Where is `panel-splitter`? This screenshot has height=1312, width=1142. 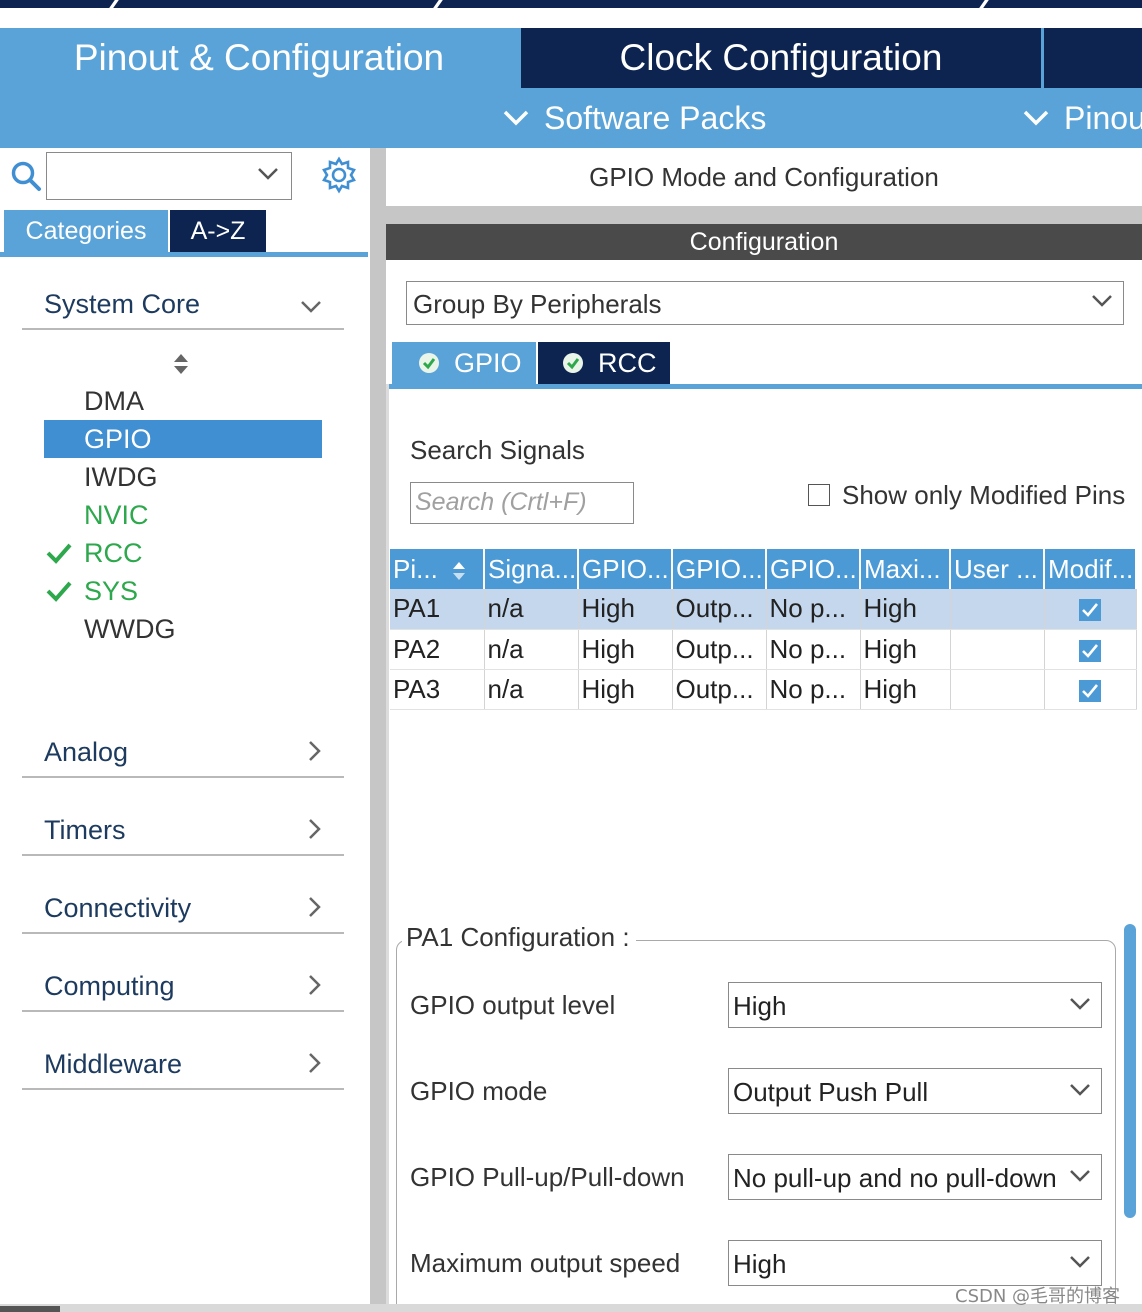 panel-splitter is located at coordinates (378, 730).